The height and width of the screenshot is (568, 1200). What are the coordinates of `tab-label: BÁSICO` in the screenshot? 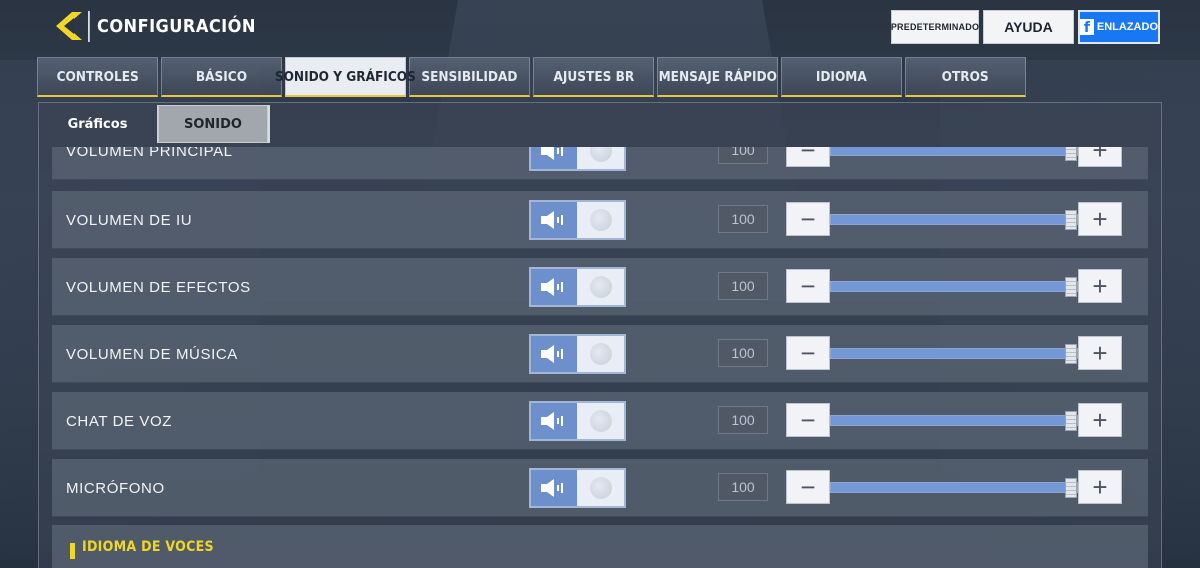 It's located at (221, 76).